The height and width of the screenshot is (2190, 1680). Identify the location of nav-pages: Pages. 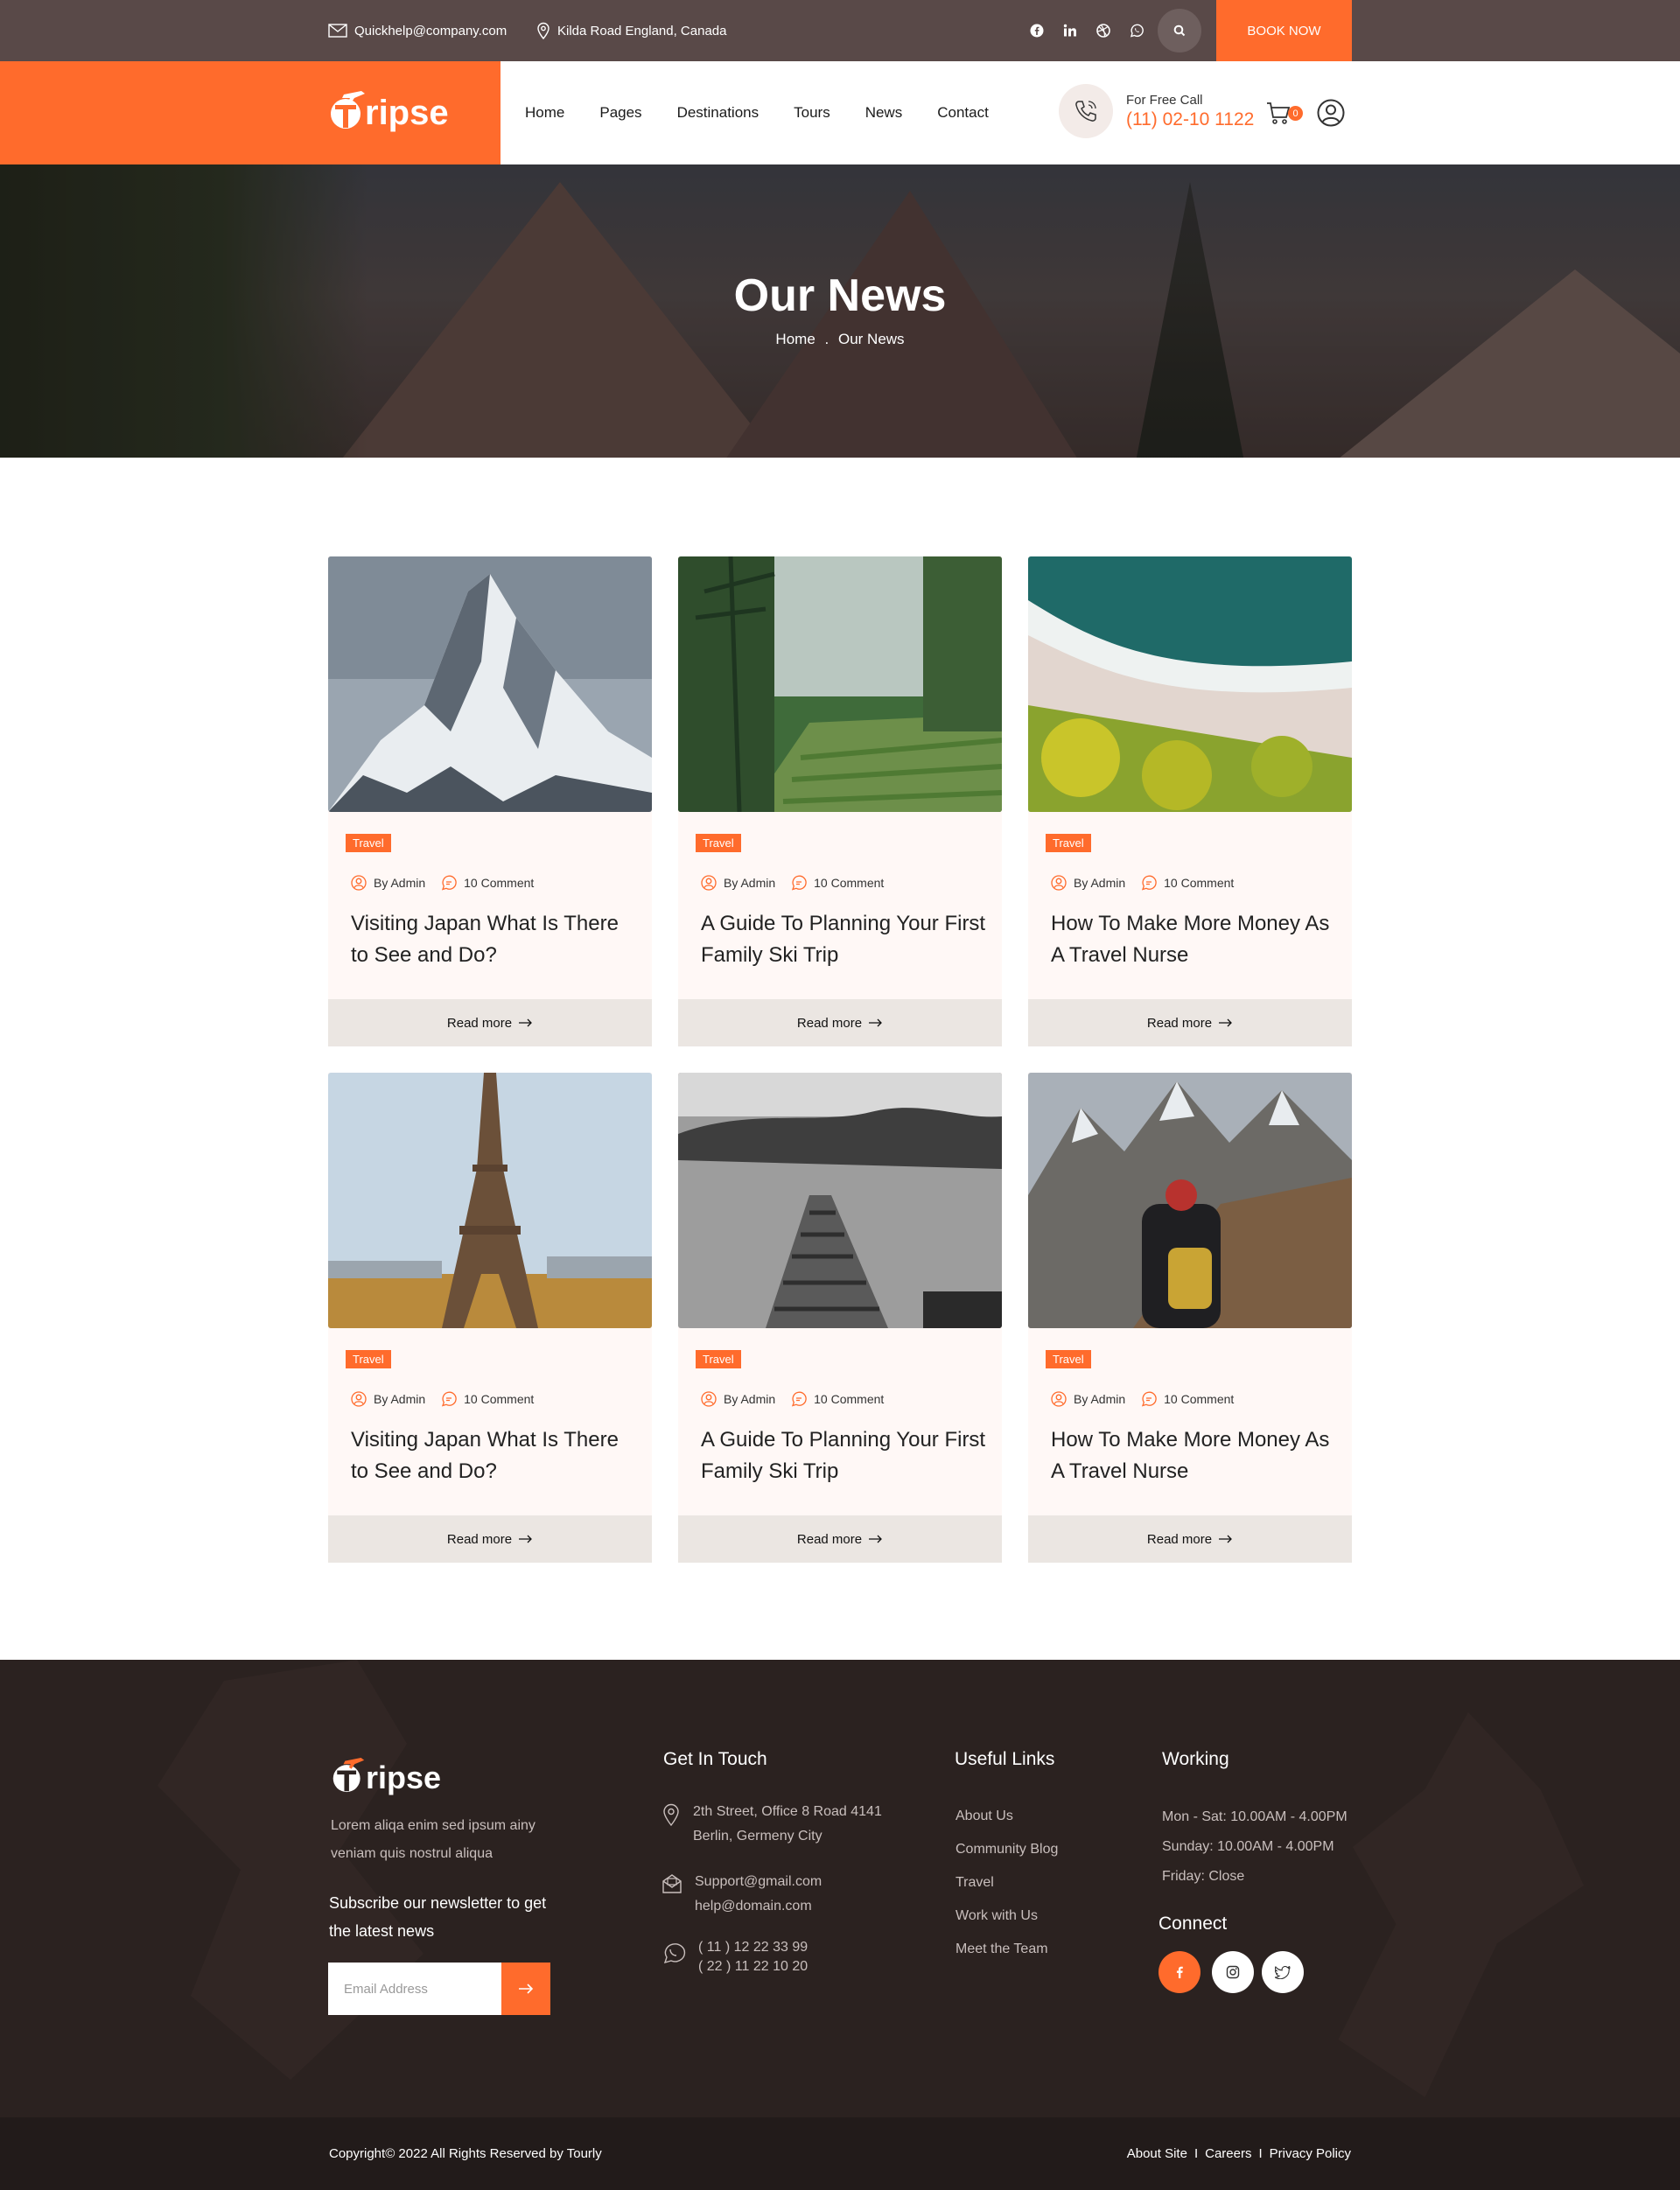
(620, 113).